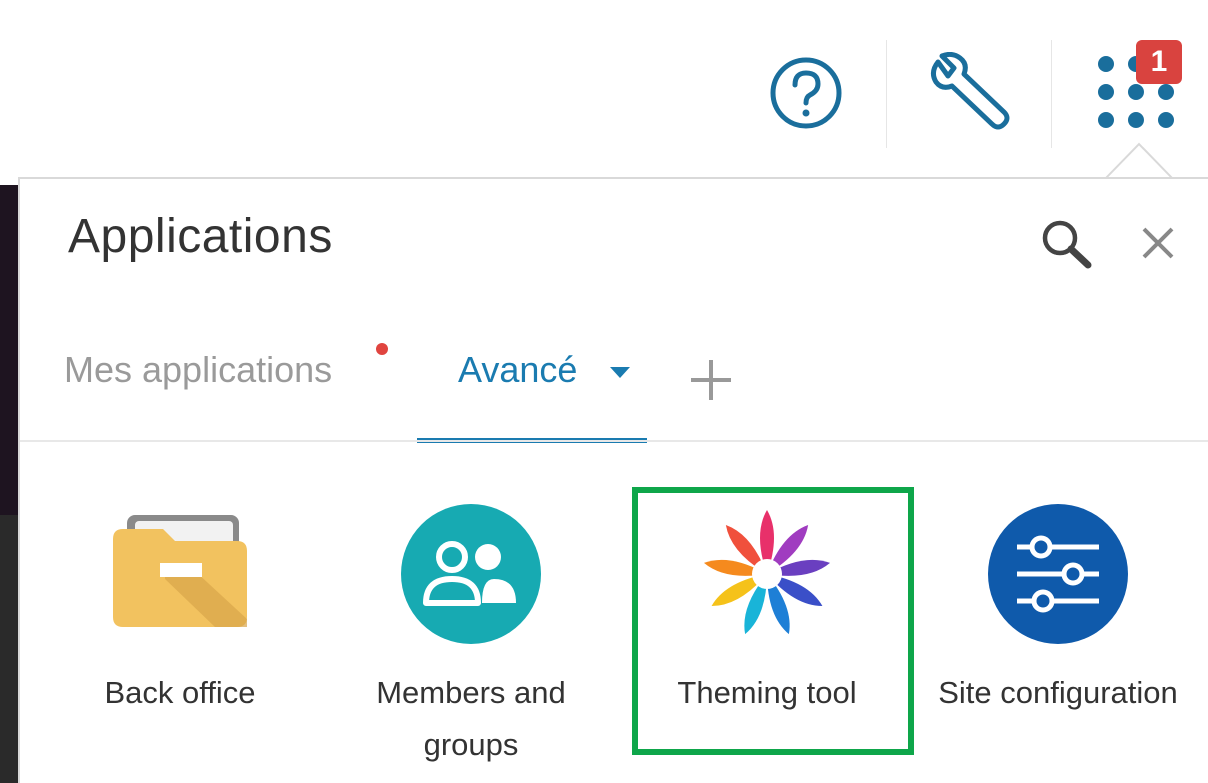  Describe the element at coordinates (969, 92) in the screenshot. I see `wrench-icon` at that location.